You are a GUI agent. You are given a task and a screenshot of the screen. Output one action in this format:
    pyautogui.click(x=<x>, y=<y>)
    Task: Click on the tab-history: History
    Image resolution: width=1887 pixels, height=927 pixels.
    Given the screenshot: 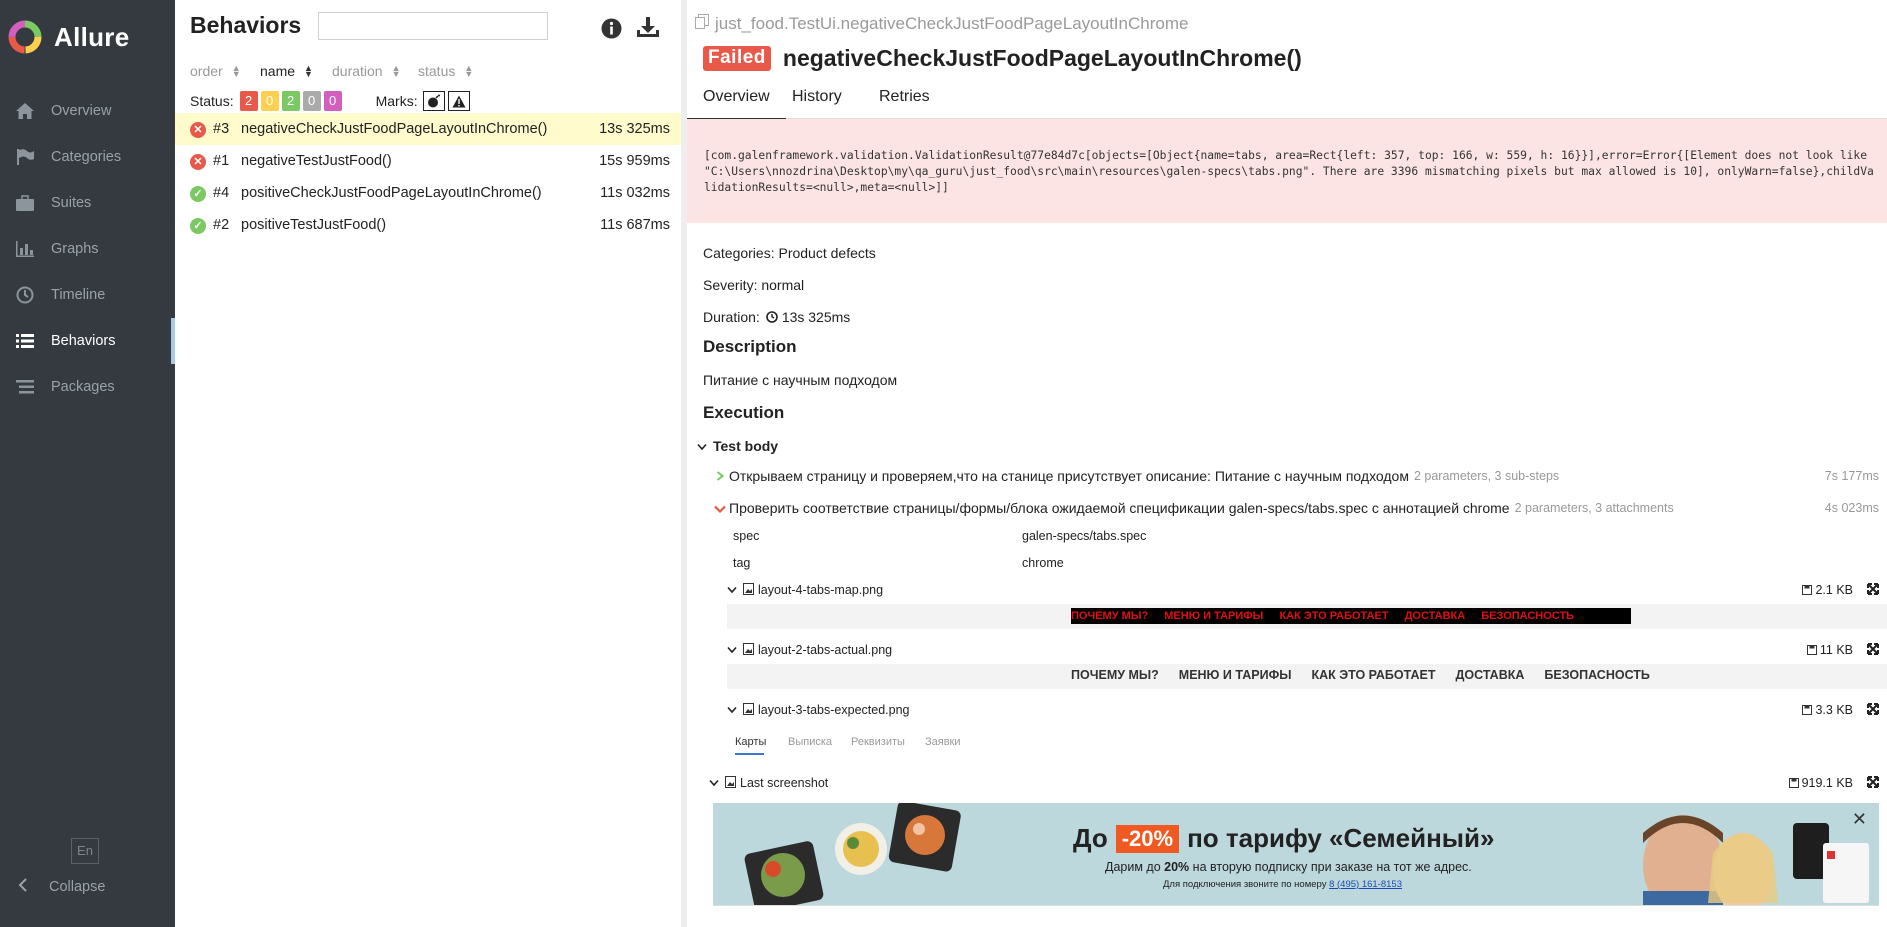 What is the action you would take?
    pyautogui.click(x=817, y=103)
    